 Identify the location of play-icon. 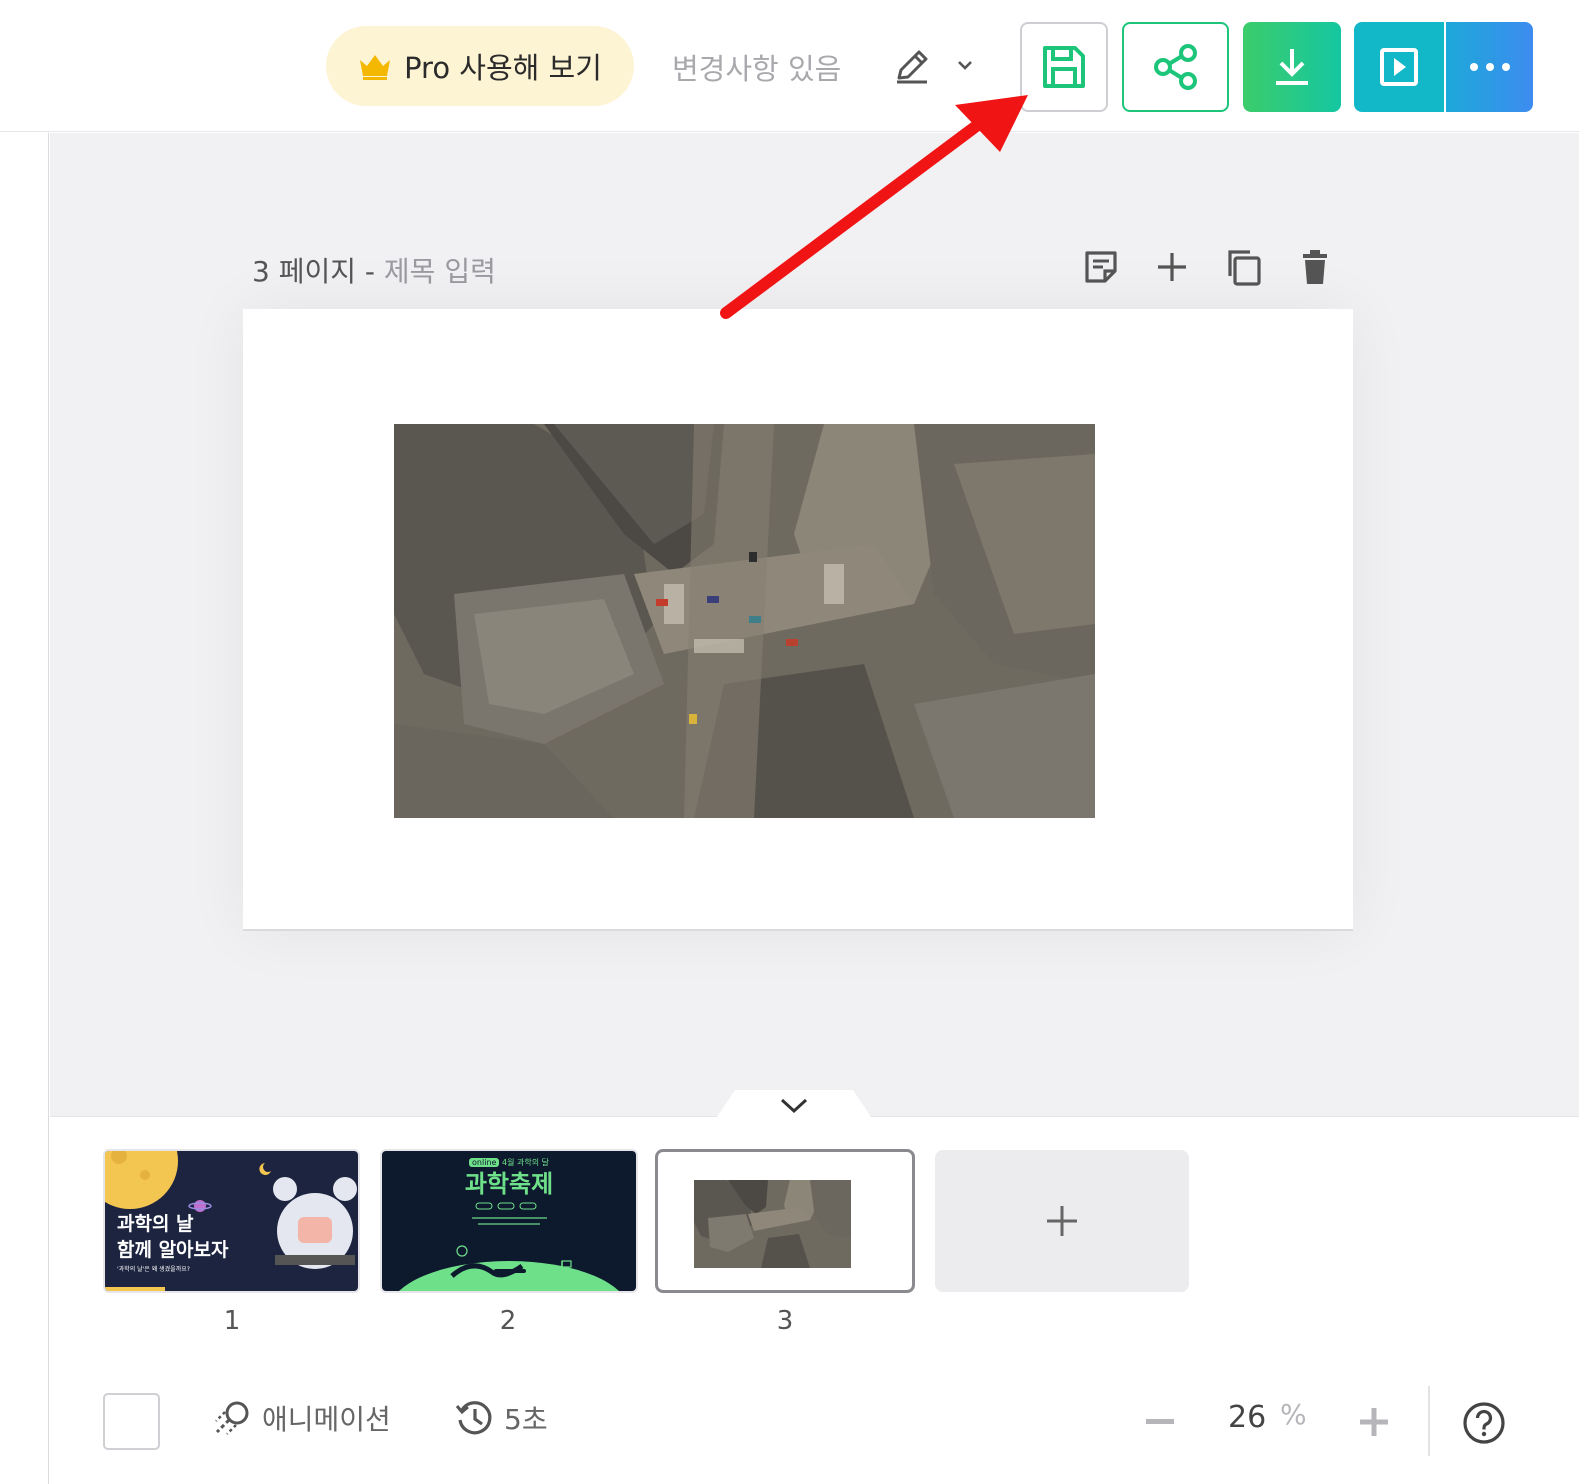
(1399, 67).